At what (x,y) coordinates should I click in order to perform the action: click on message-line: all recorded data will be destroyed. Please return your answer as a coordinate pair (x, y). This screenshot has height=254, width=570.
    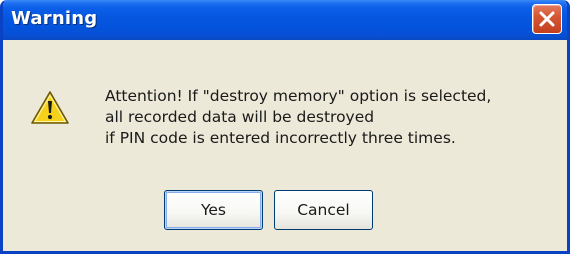
    Looking at the image, I should click on (240, 117).